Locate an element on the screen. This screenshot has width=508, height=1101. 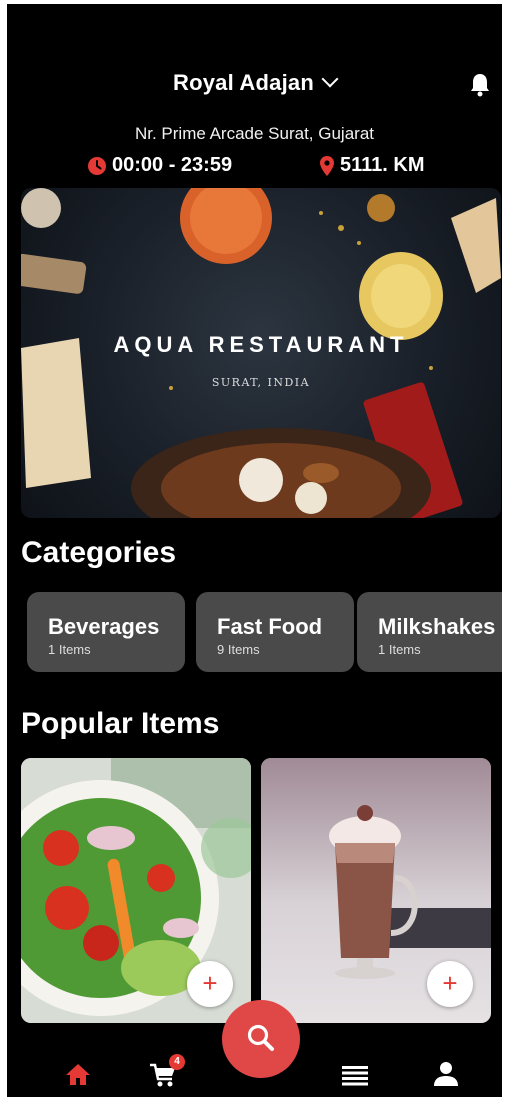
categories-title: Categories is located at coordinates (99, 552).